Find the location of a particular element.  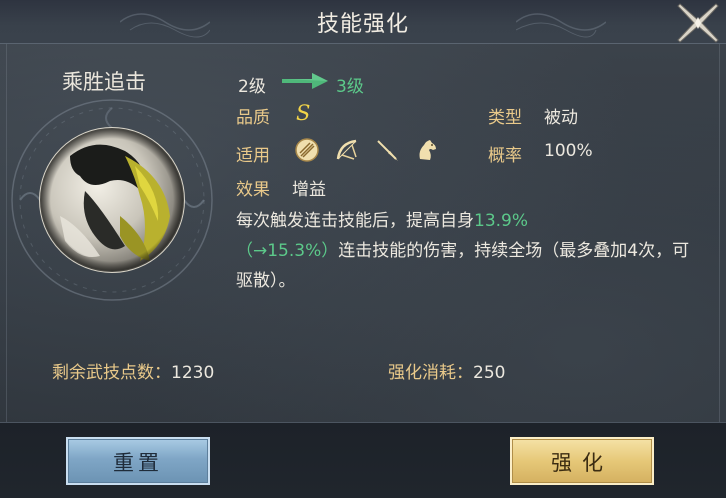

remaining-points: 剩余武技点数：1230 is located at coordinates (133, 370).